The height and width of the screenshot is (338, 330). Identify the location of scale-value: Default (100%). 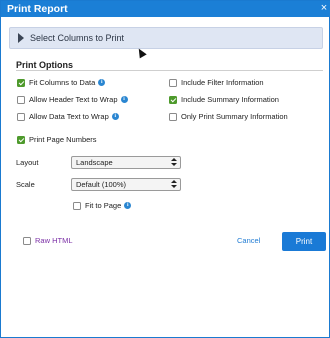
(101, 184).